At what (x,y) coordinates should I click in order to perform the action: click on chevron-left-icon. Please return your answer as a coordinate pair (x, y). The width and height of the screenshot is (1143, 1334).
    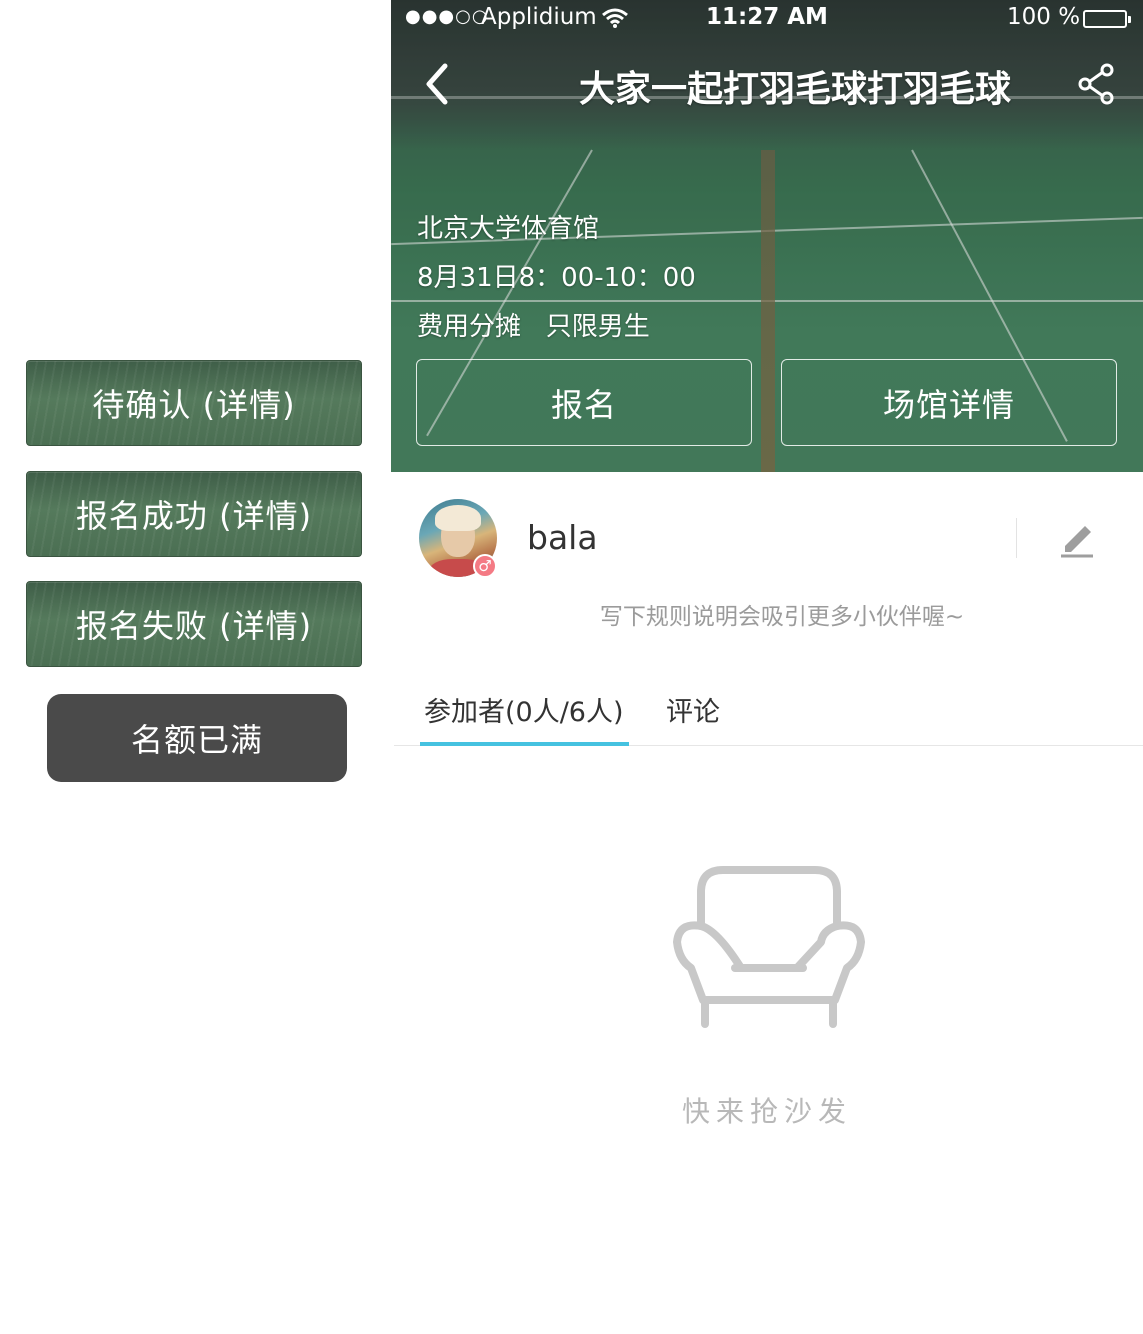
    Looking at the image, I should click on (437, 84).